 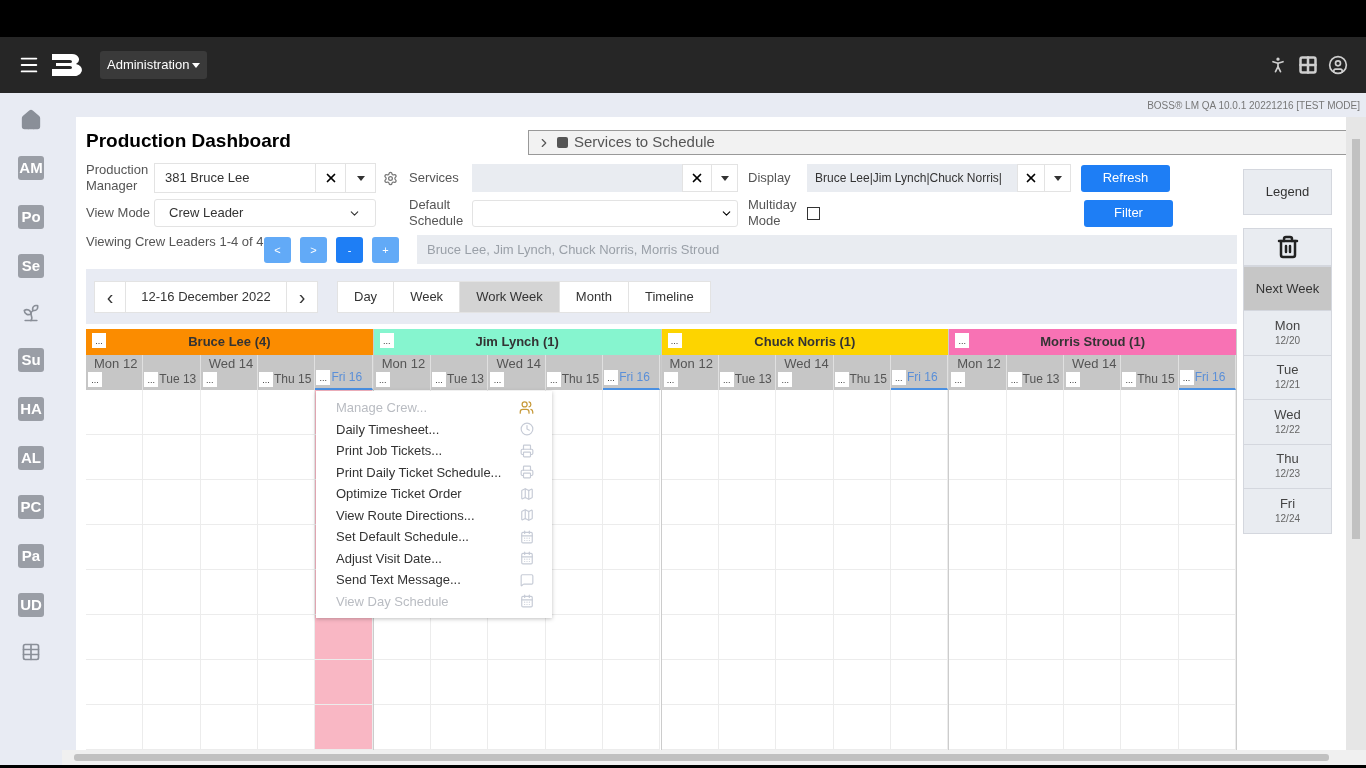 I want to click on crew-name: Bruce Lee (4), so click(x=229, y=342).